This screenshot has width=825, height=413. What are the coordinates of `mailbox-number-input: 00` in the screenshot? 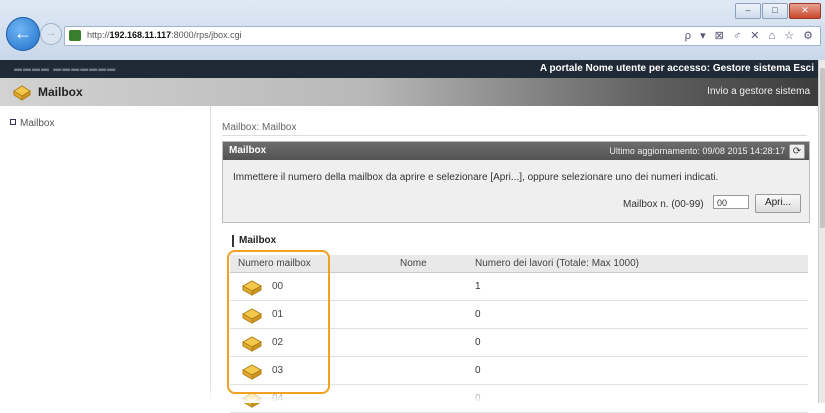 It's located at (731, 202).